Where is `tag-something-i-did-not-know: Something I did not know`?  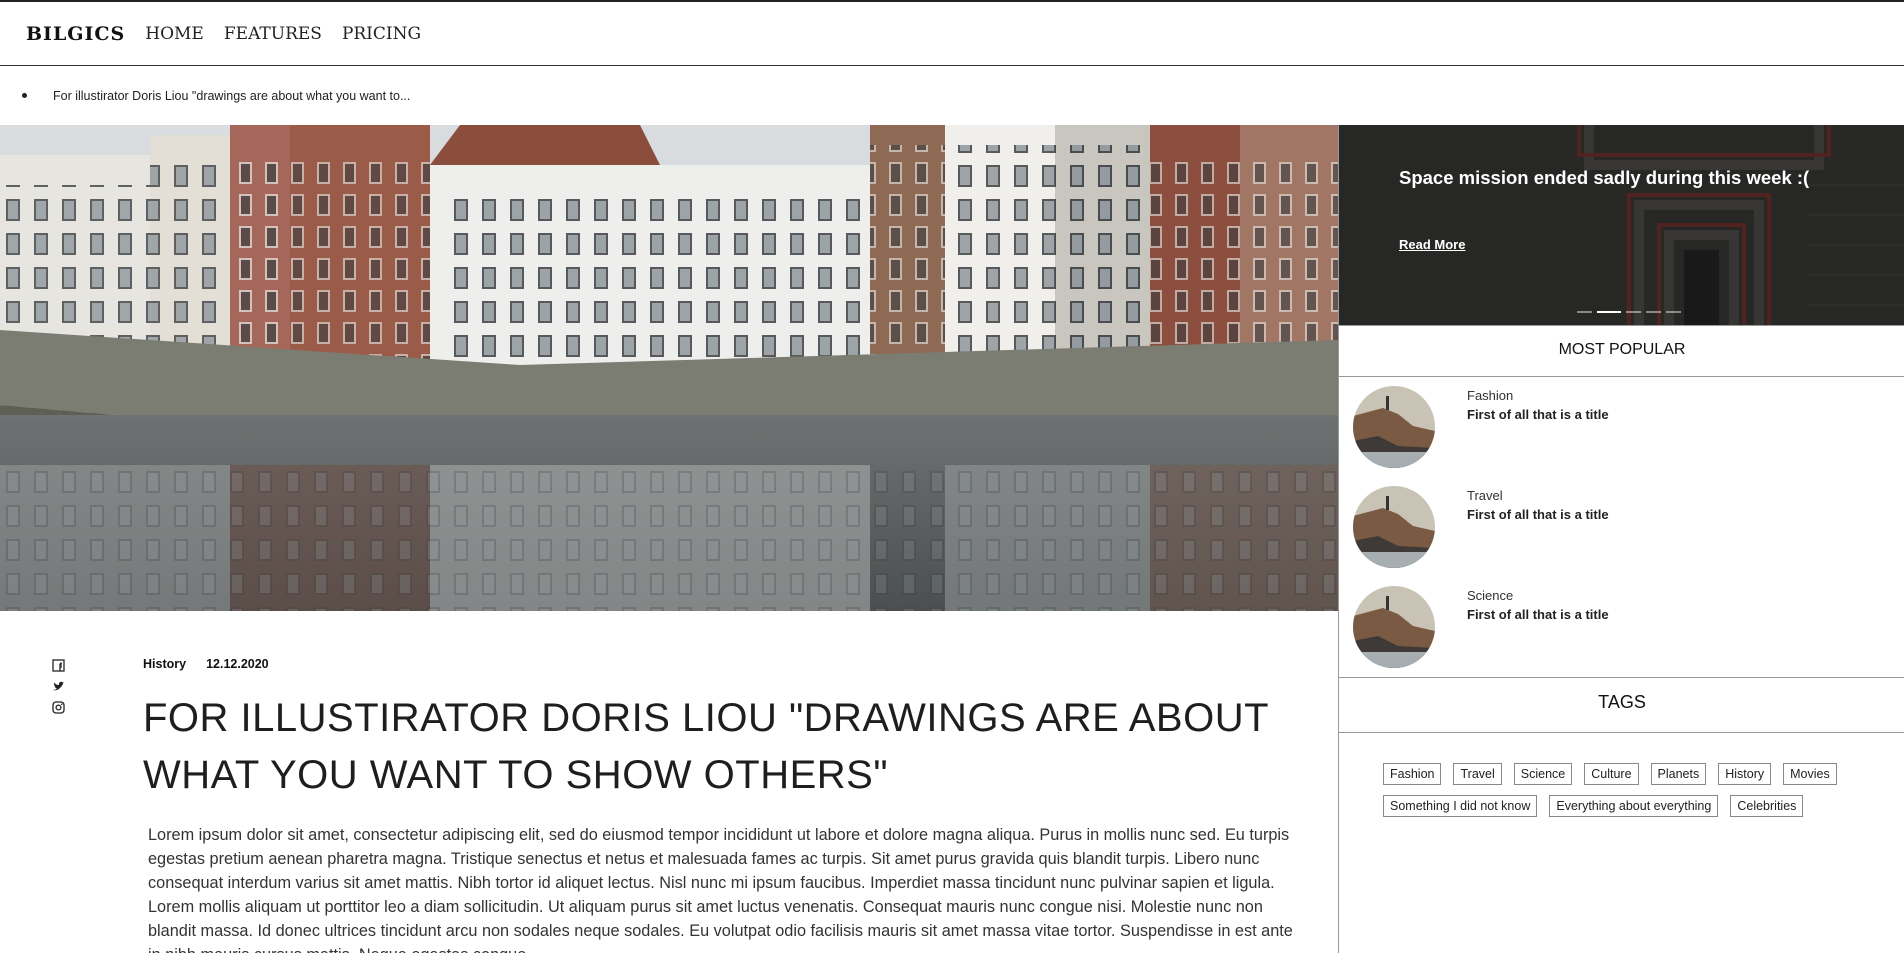
tag-something-i-did-not-know: Something I did not know is located at coordinates (1460, 806).